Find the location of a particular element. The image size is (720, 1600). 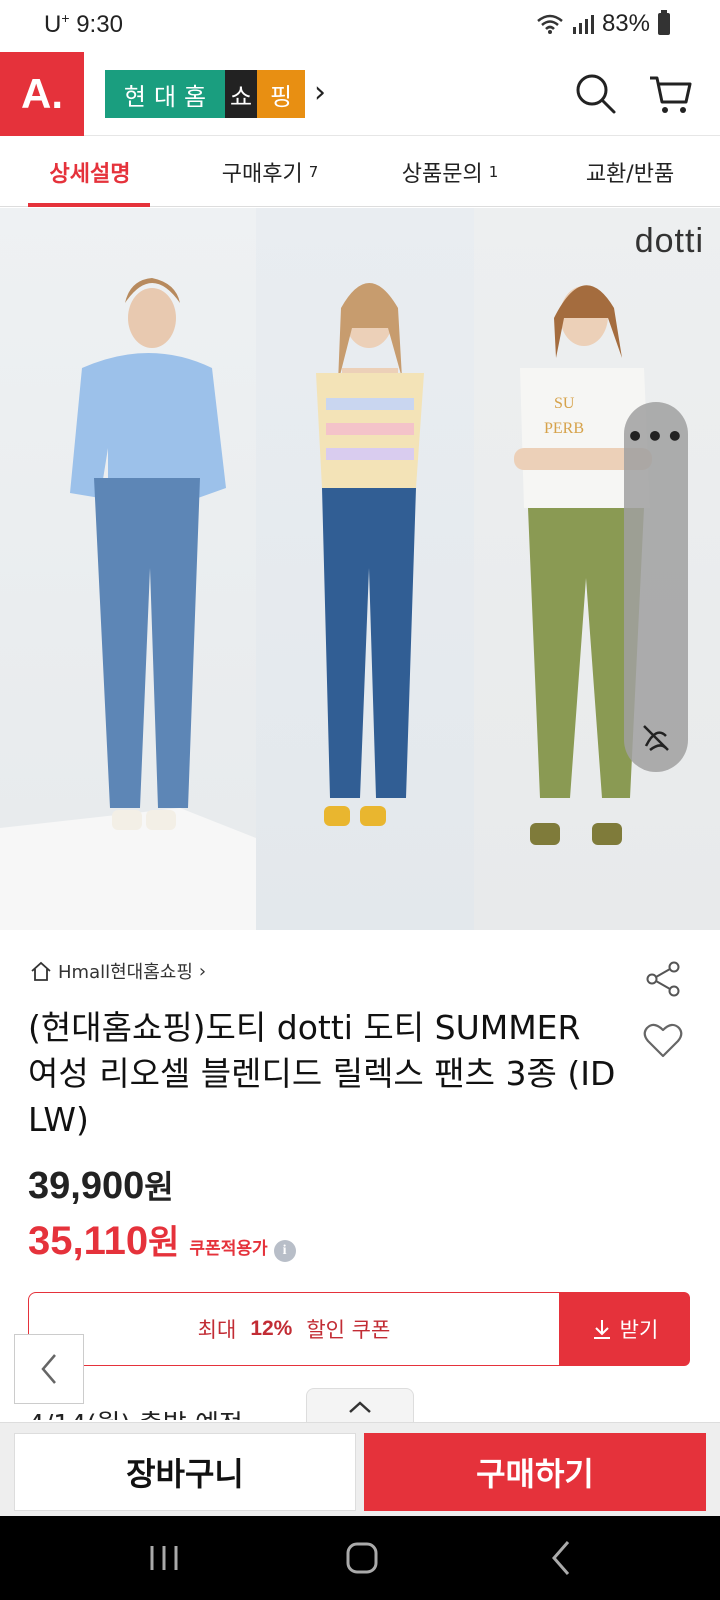

wifi-icon is located at coordinates (550, 24).